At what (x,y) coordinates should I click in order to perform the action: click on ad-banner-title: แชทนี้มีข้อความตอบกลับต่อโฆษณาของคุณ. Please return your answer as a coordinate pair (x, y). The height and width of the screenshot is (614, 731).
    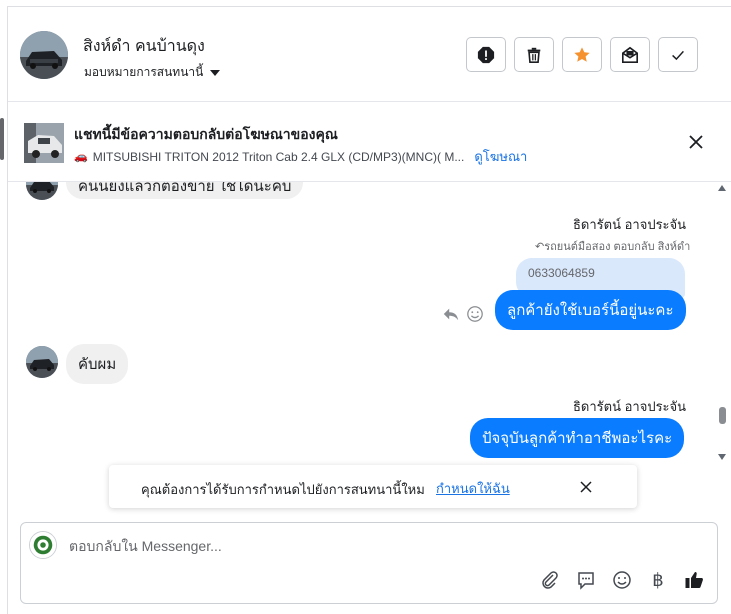
    Looking at the image, I should click on (206, 134).